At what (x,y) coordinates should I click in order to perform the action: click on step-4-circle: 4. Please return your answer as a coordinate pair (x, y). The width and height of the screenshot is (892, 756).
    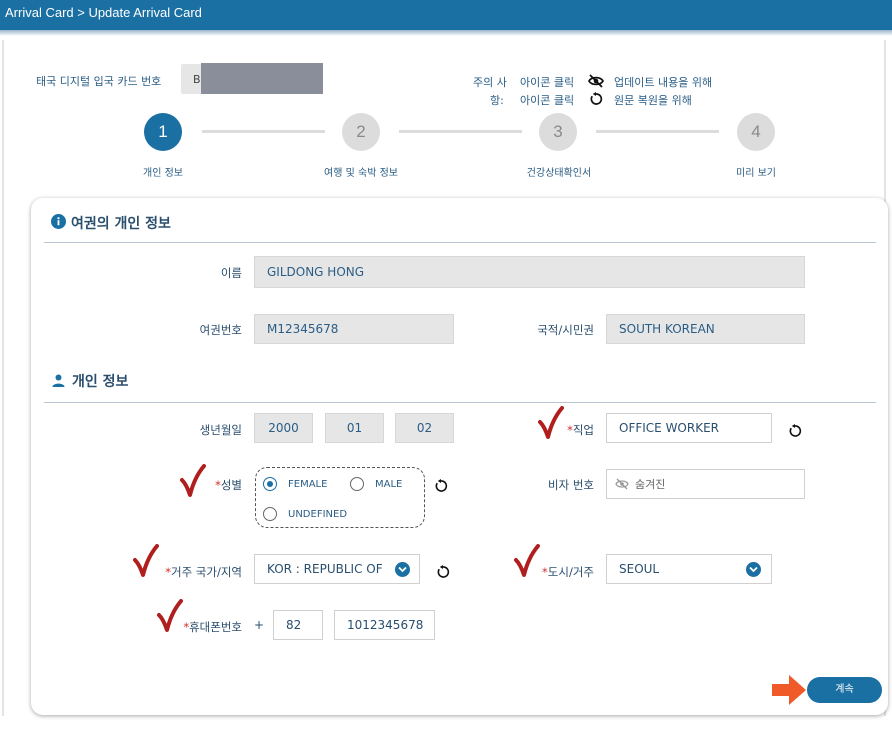
    Looking at the image, I should click on (756, 132).